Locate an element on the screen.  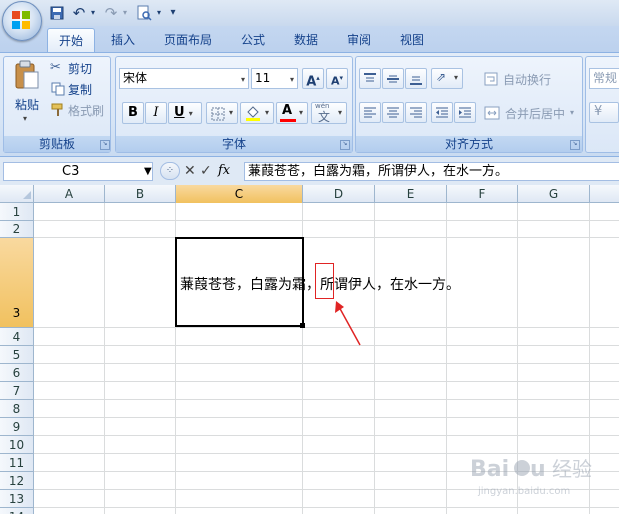
row-header: 5 is located at coordinates (17, 355).